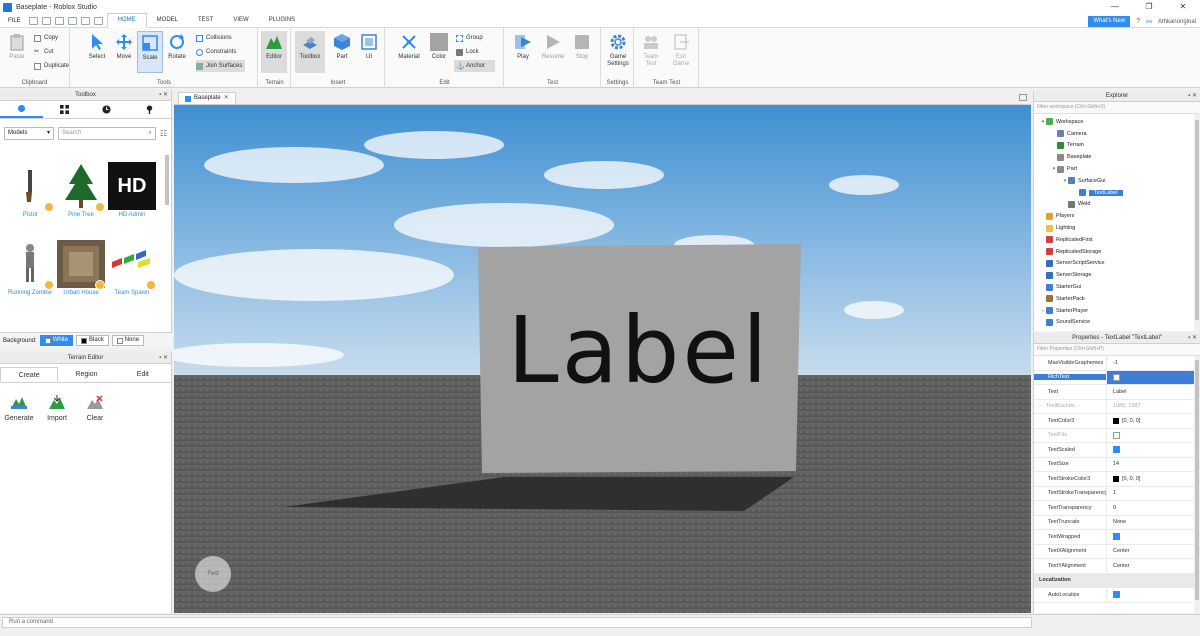 This screenshot has width=1200, height=636. What do you see at coordinates (1117, 193) in the screenshot?
I see `explorer-item: TextLabel` at bounding box center [1117, 193].